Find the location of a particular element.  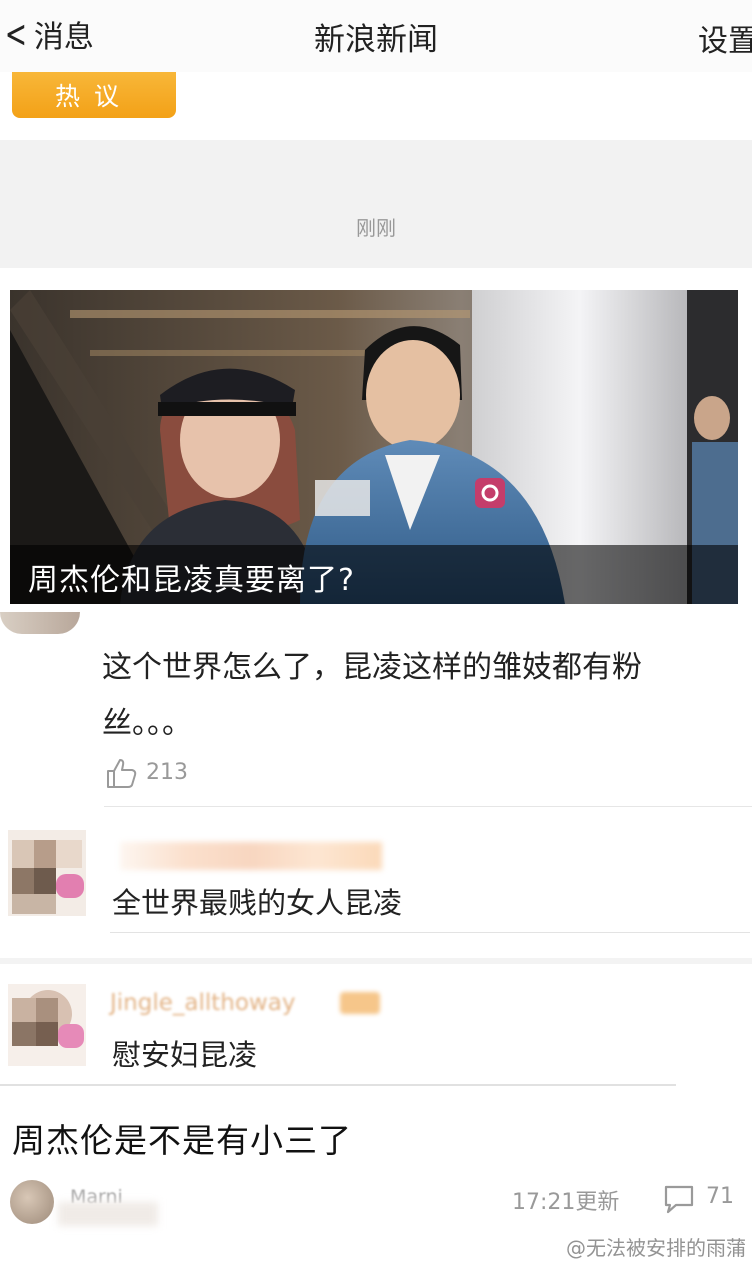

post-headline: 周杰伦是不是有小三了 is located at coordinates (182, 1138).